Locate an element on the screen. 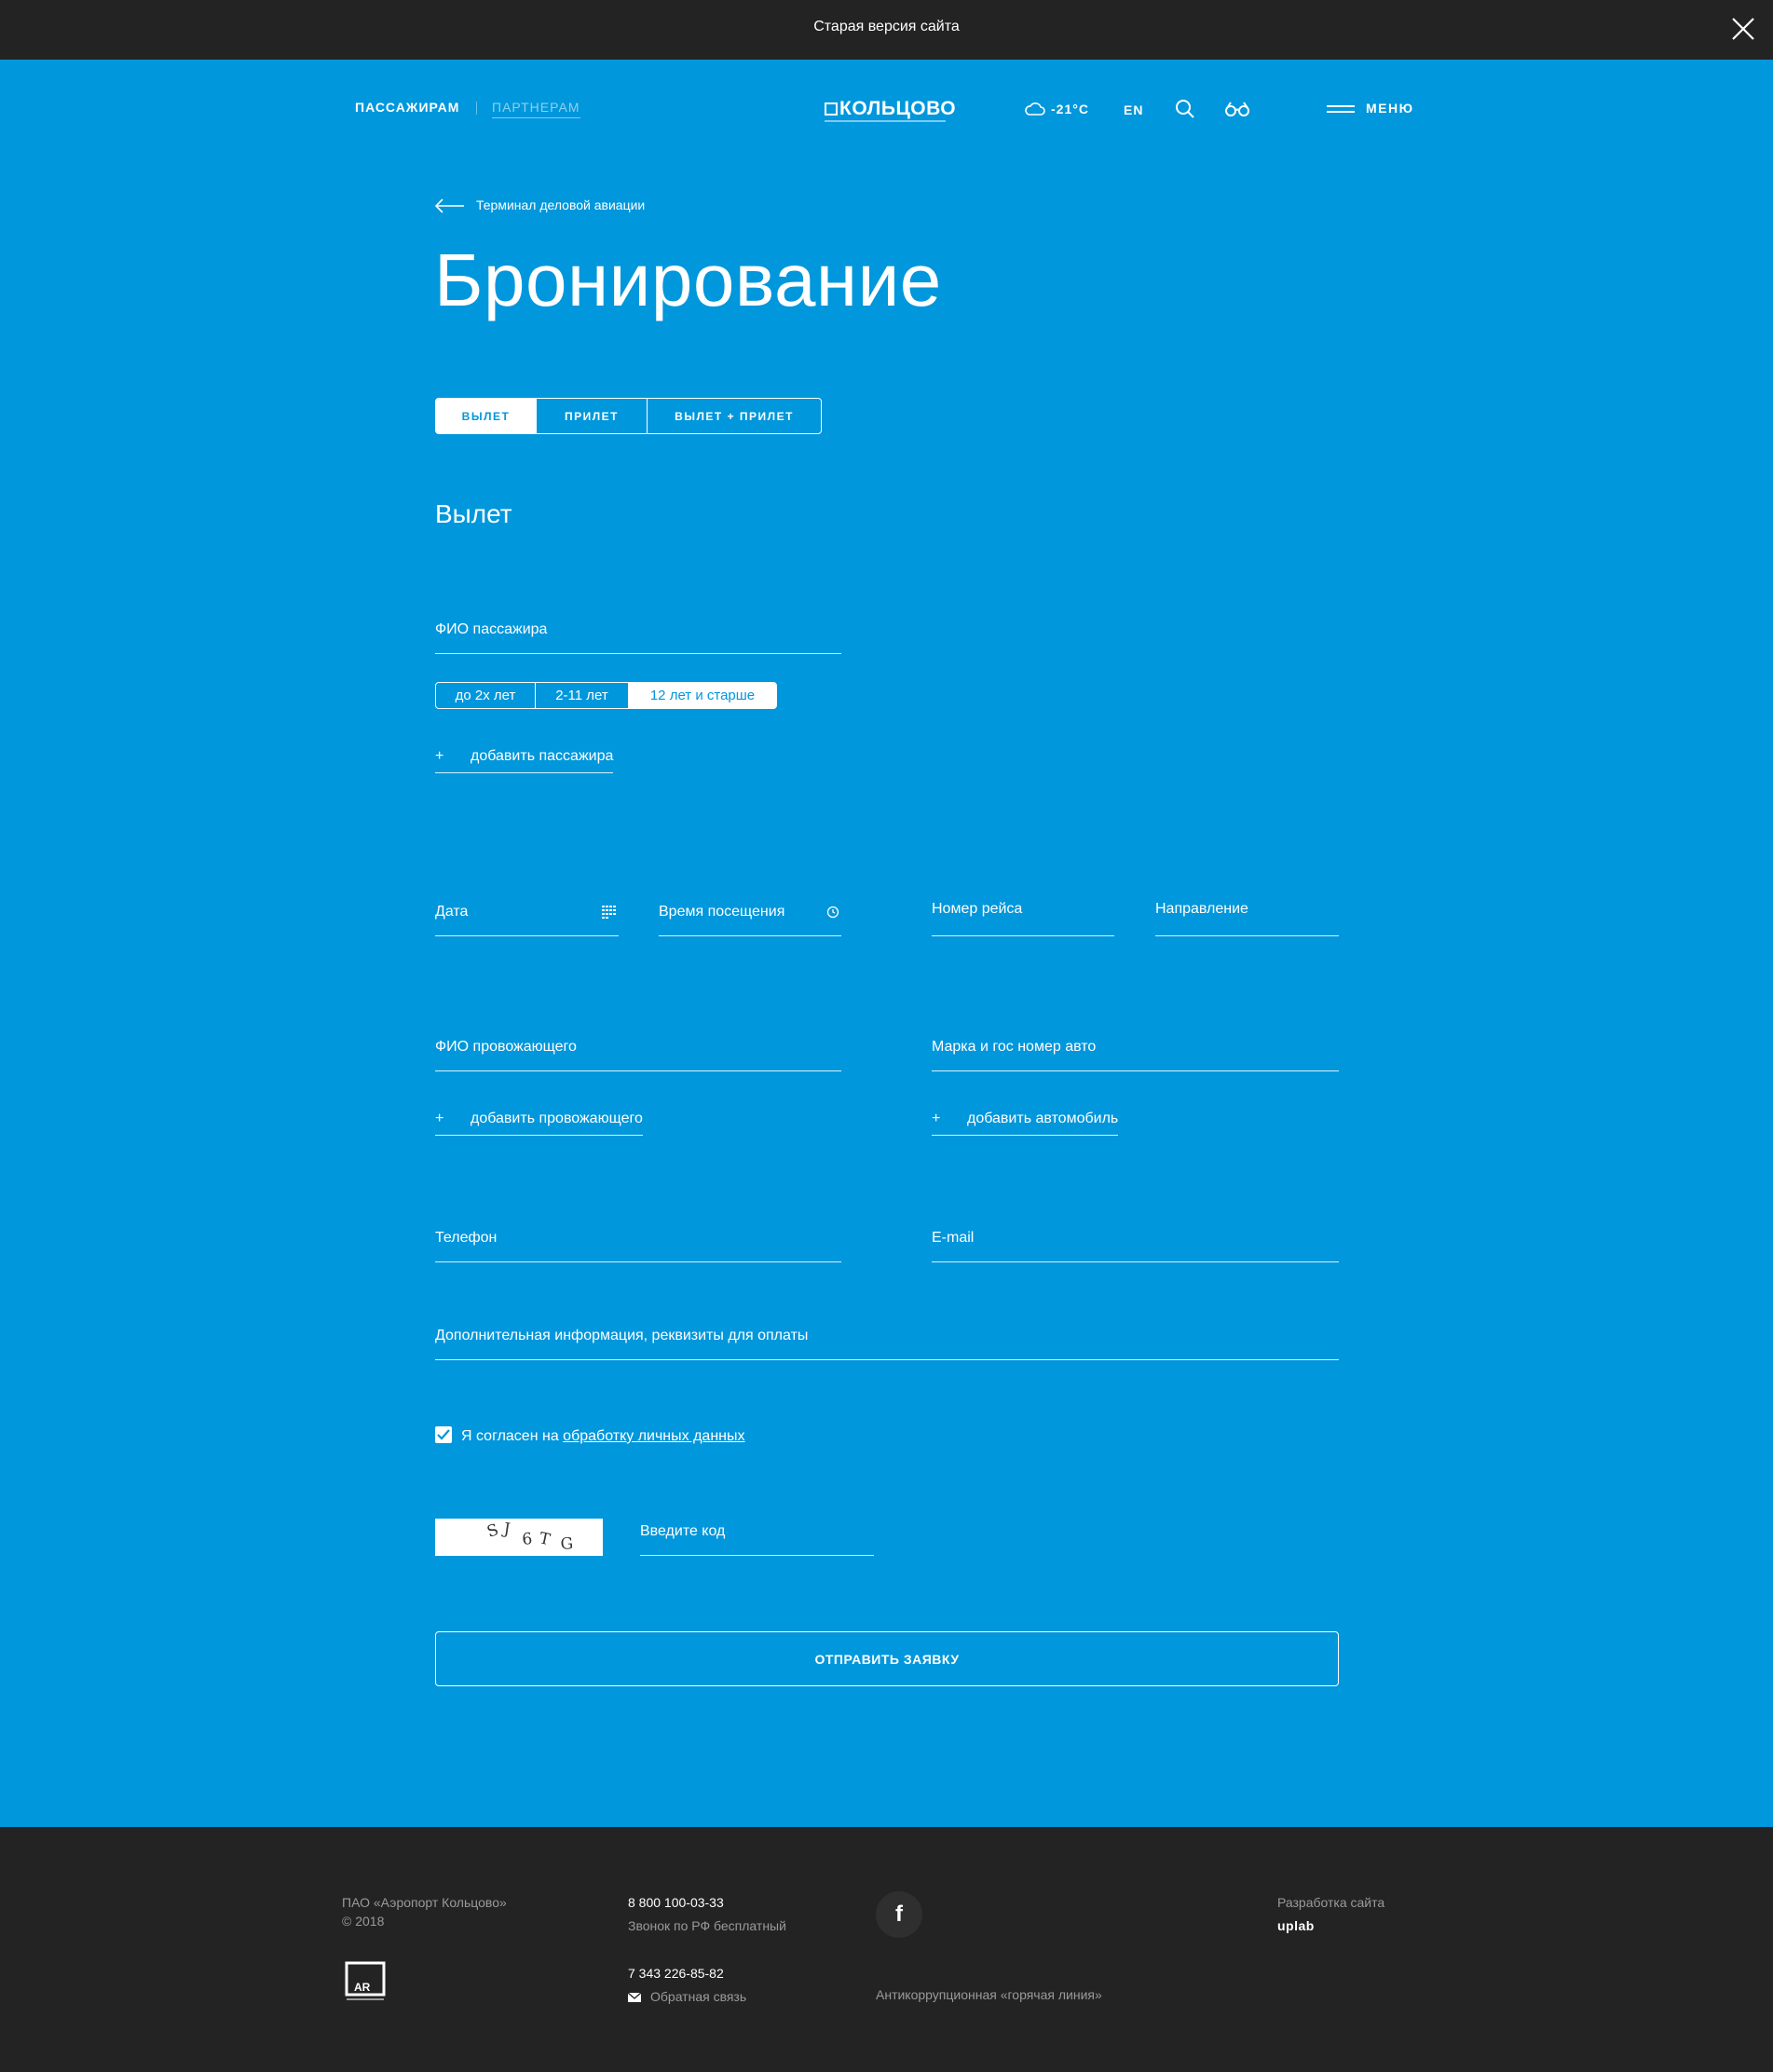  captcha-char: 6 is located at coordinates (527, 1539).